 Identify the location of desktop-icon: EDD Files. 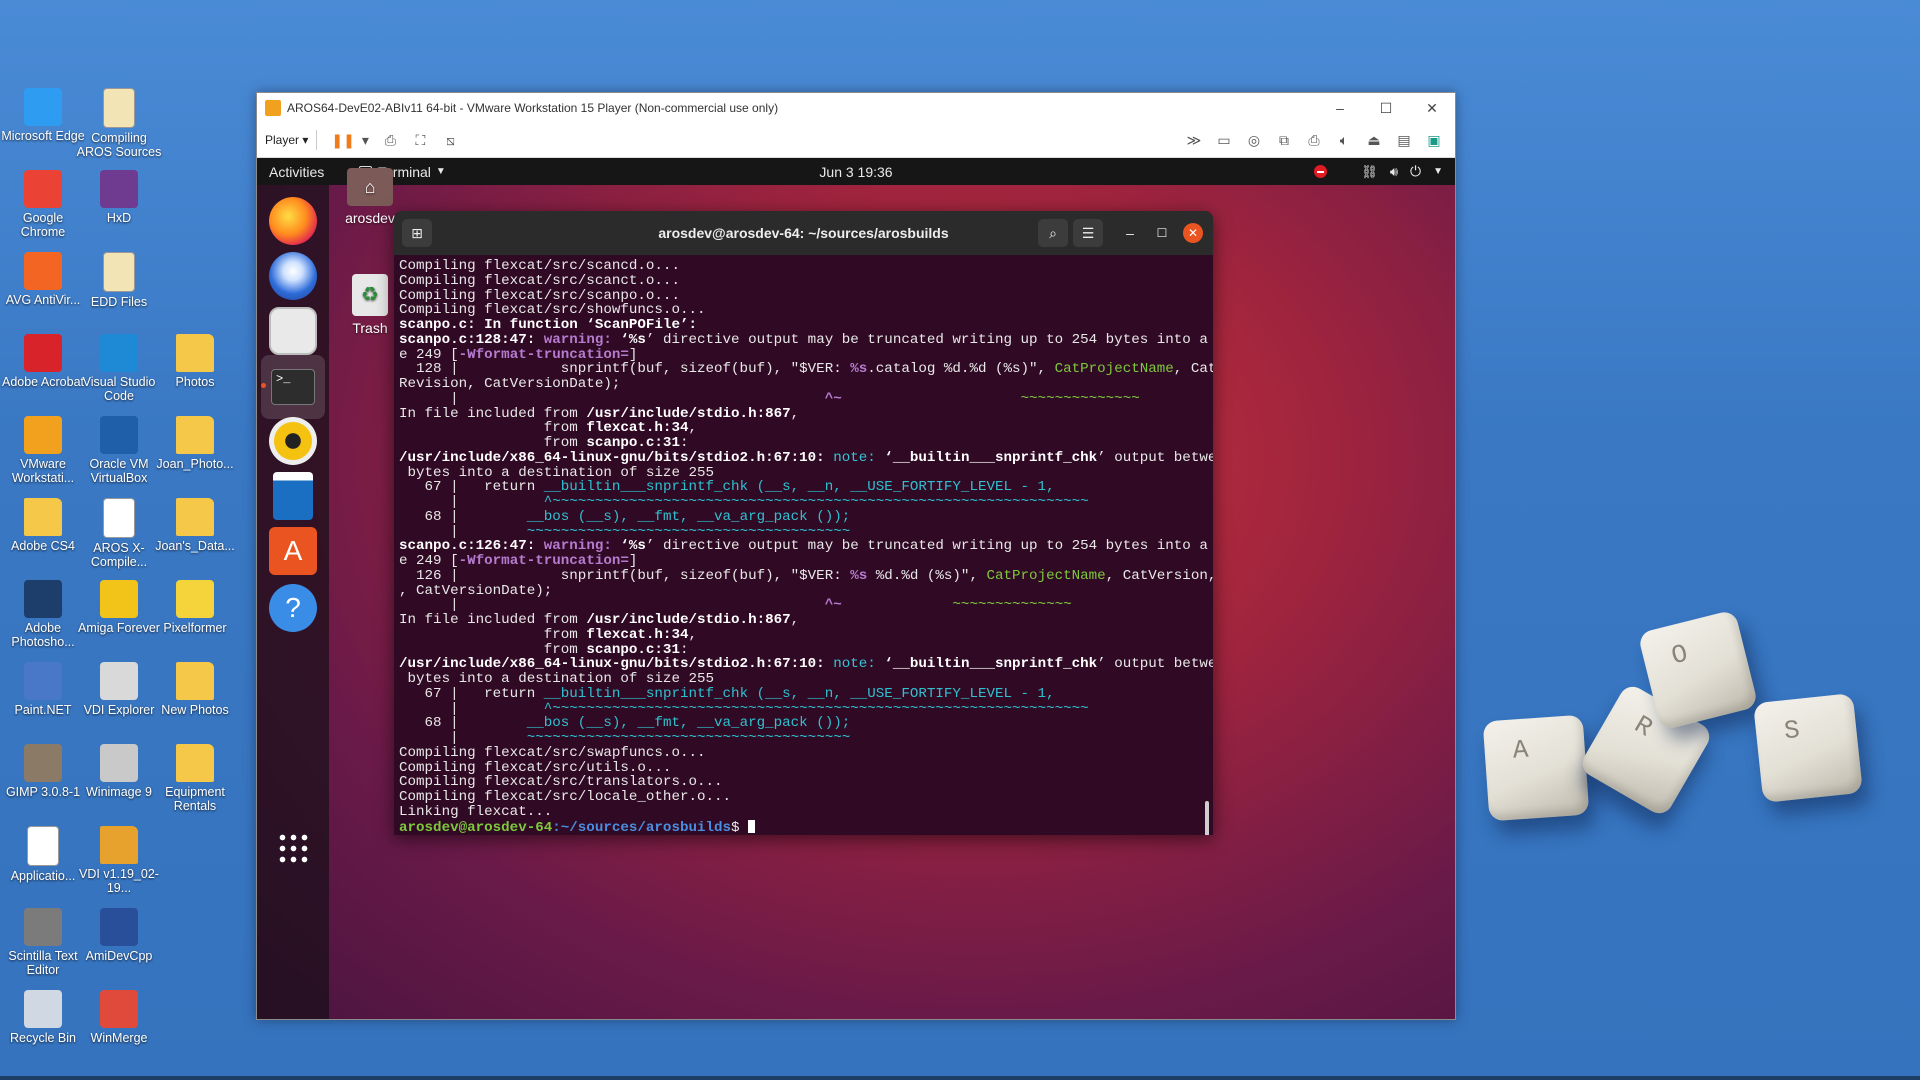
(119, 280).